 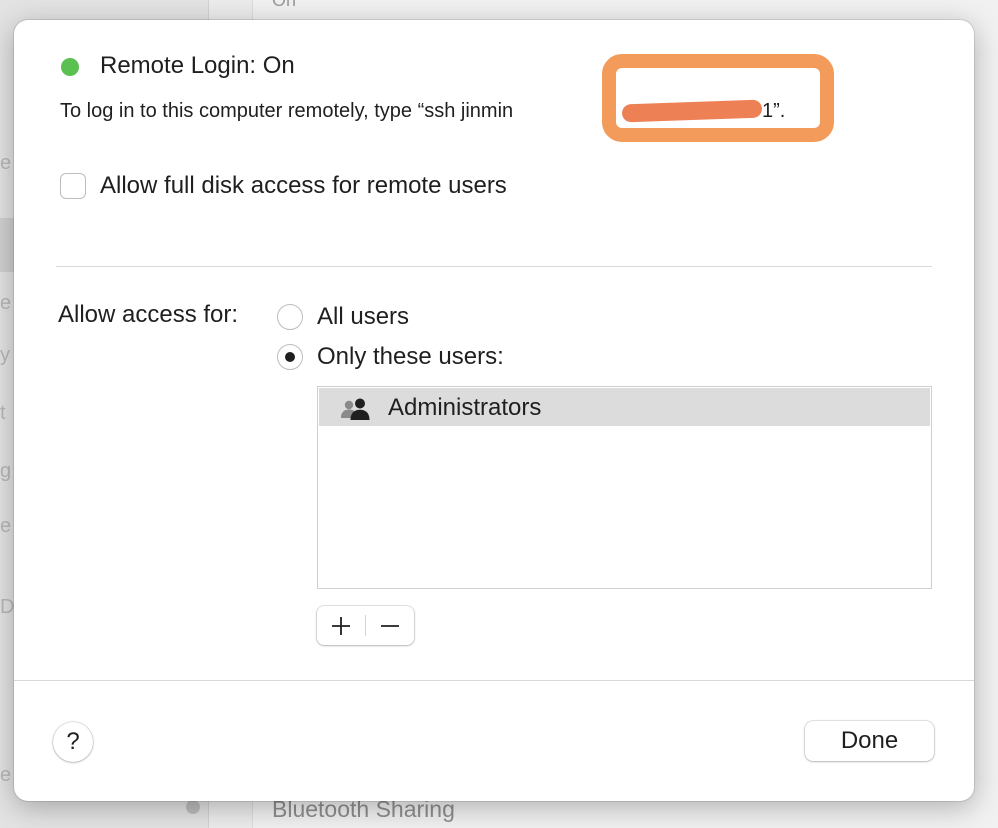 I want to click on redaction-box, so click(x=718, y=98).